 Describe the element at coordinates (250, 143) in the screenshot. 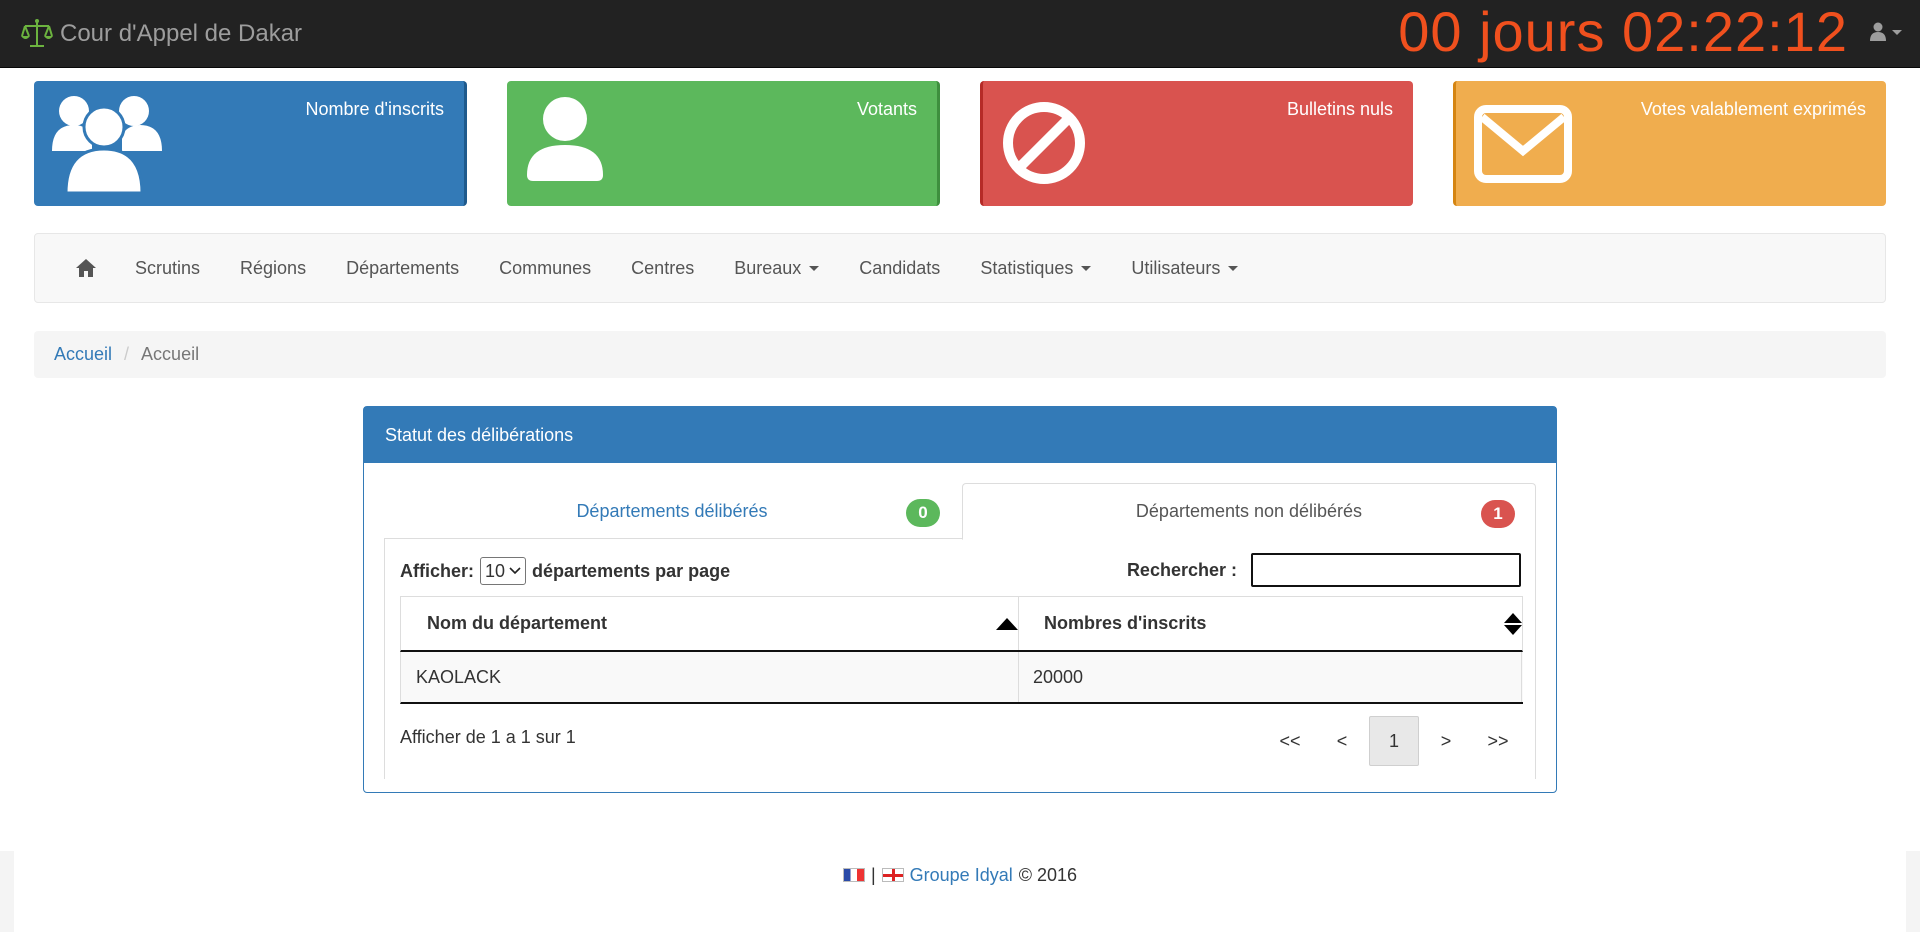

I see `tile-registered: Nombre d'inscrits` at that location.